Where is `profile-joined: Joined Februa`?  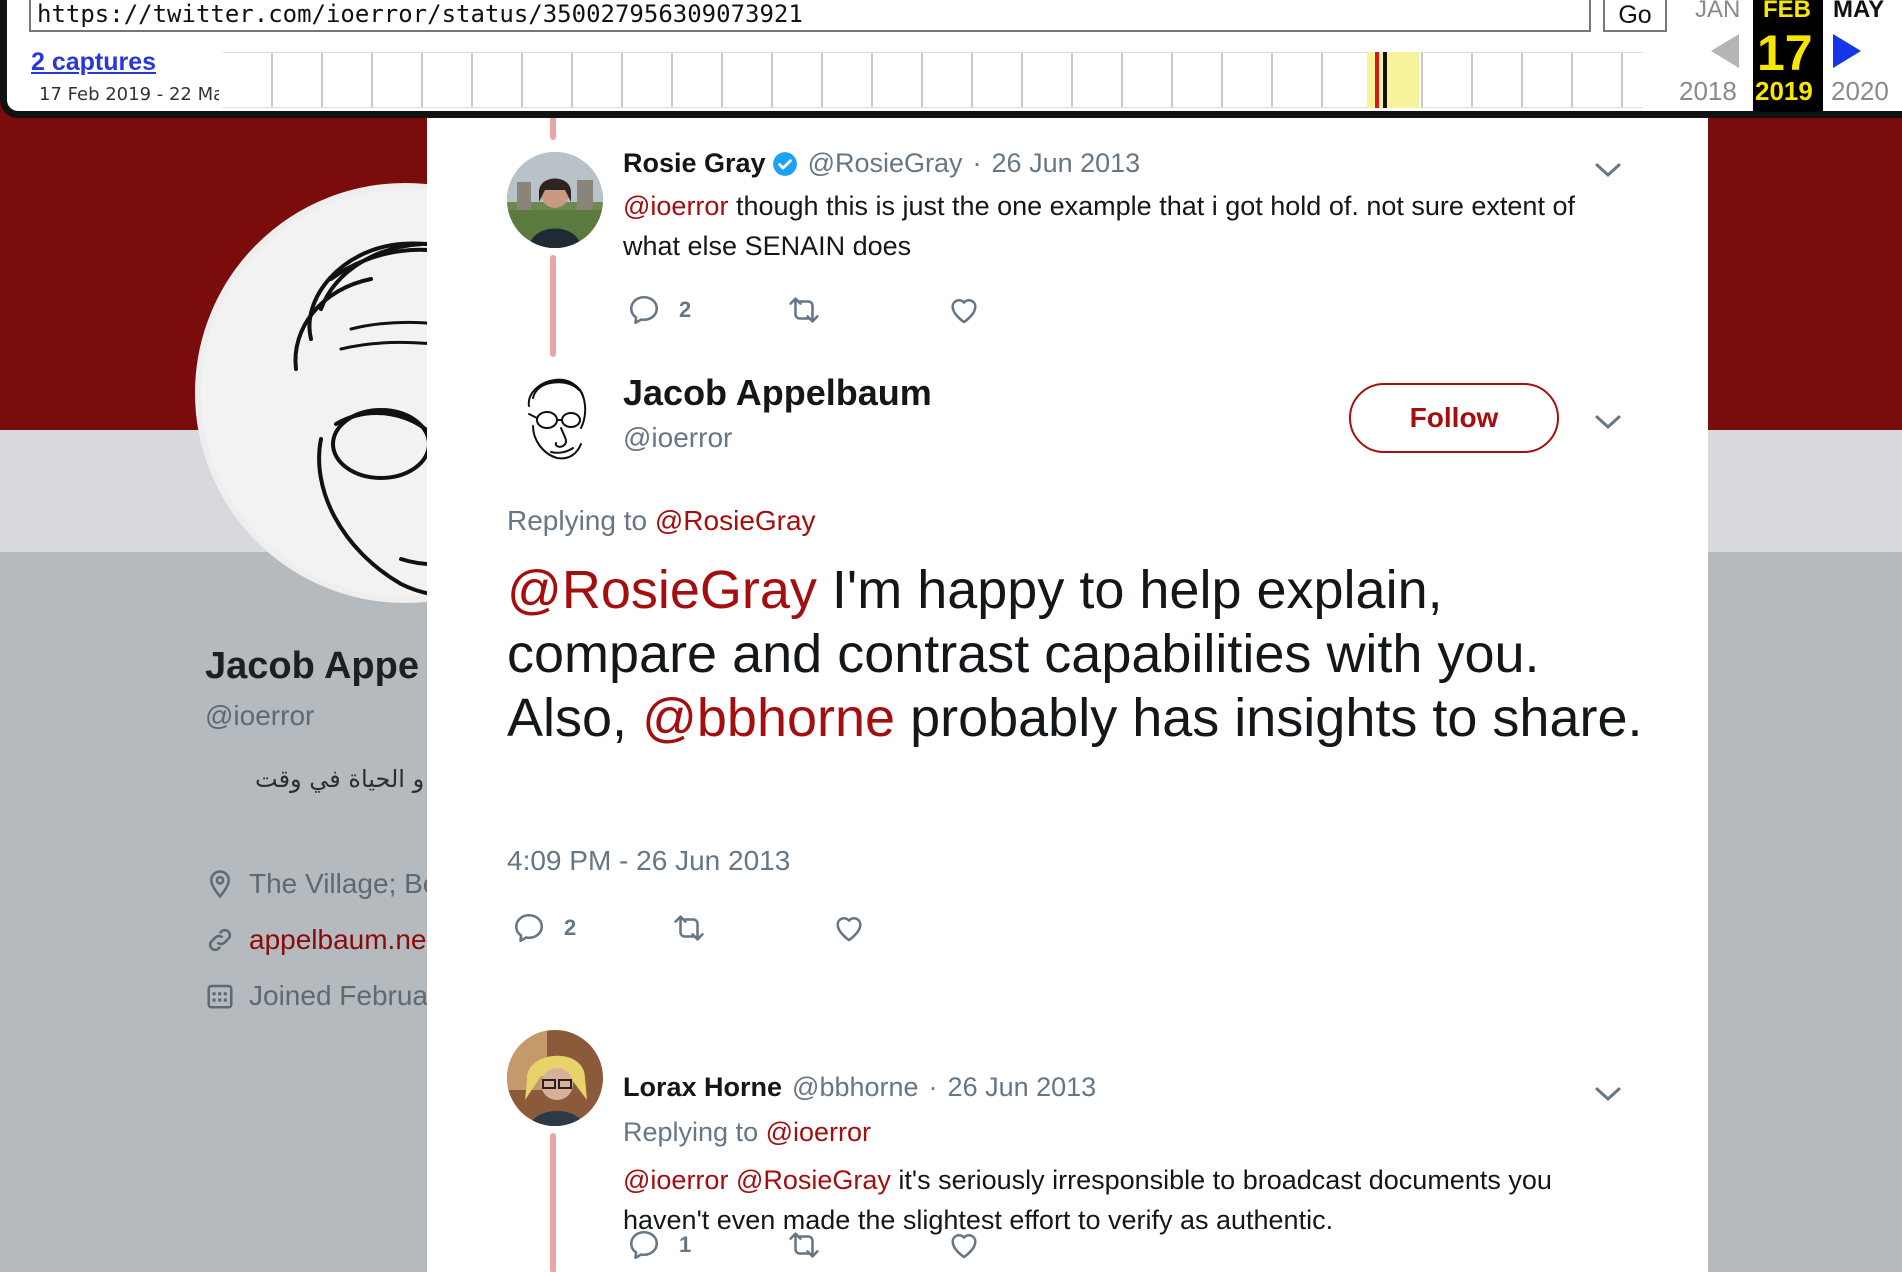 profile-joined: Joined Februa is located at coordinates (316, 996).